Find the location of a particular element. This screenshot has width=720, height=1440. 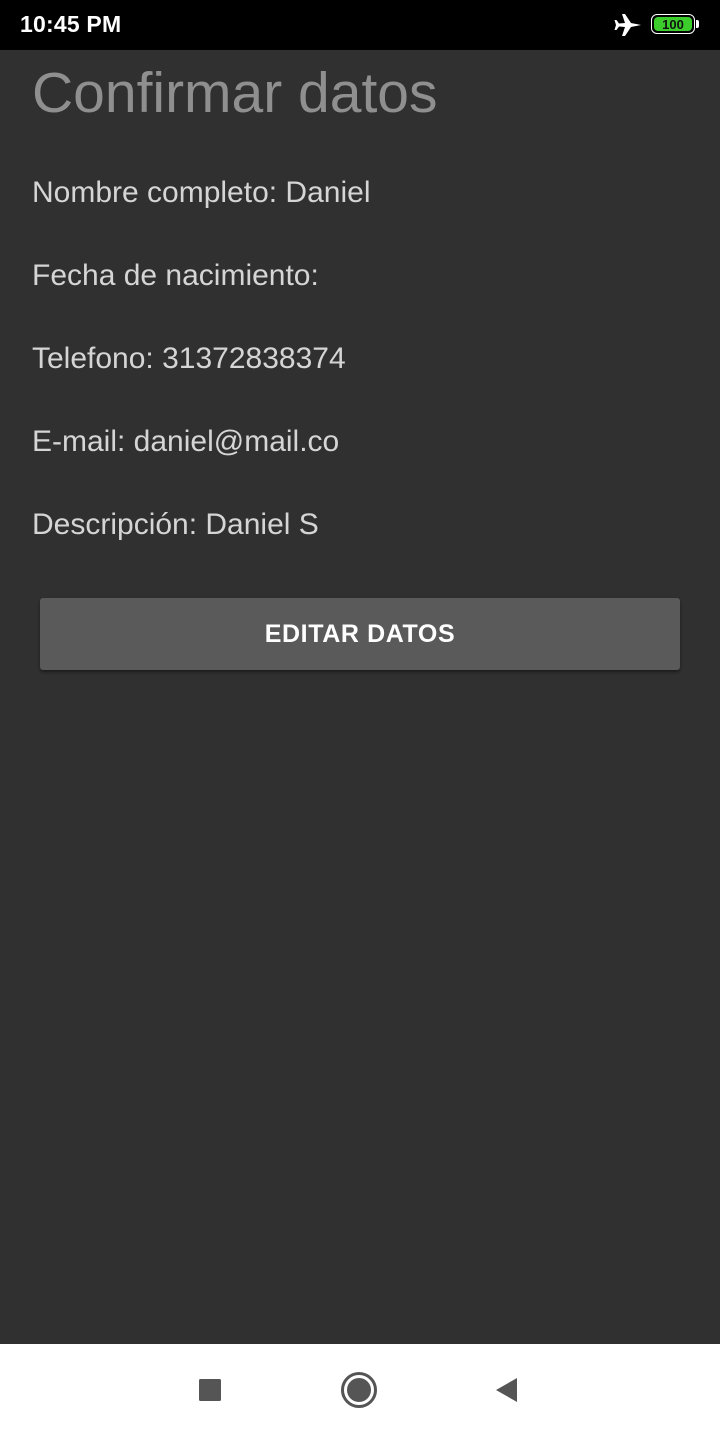

email-text: E-mail: daniel@mail.co is located at coordinates (186, 441).